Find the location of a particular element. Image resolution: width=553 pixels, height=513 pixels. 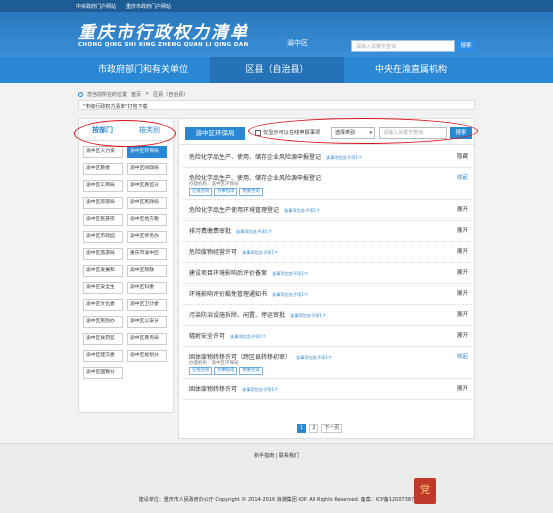

next-page-button: 下一页 is located at coordinates (332, 428).